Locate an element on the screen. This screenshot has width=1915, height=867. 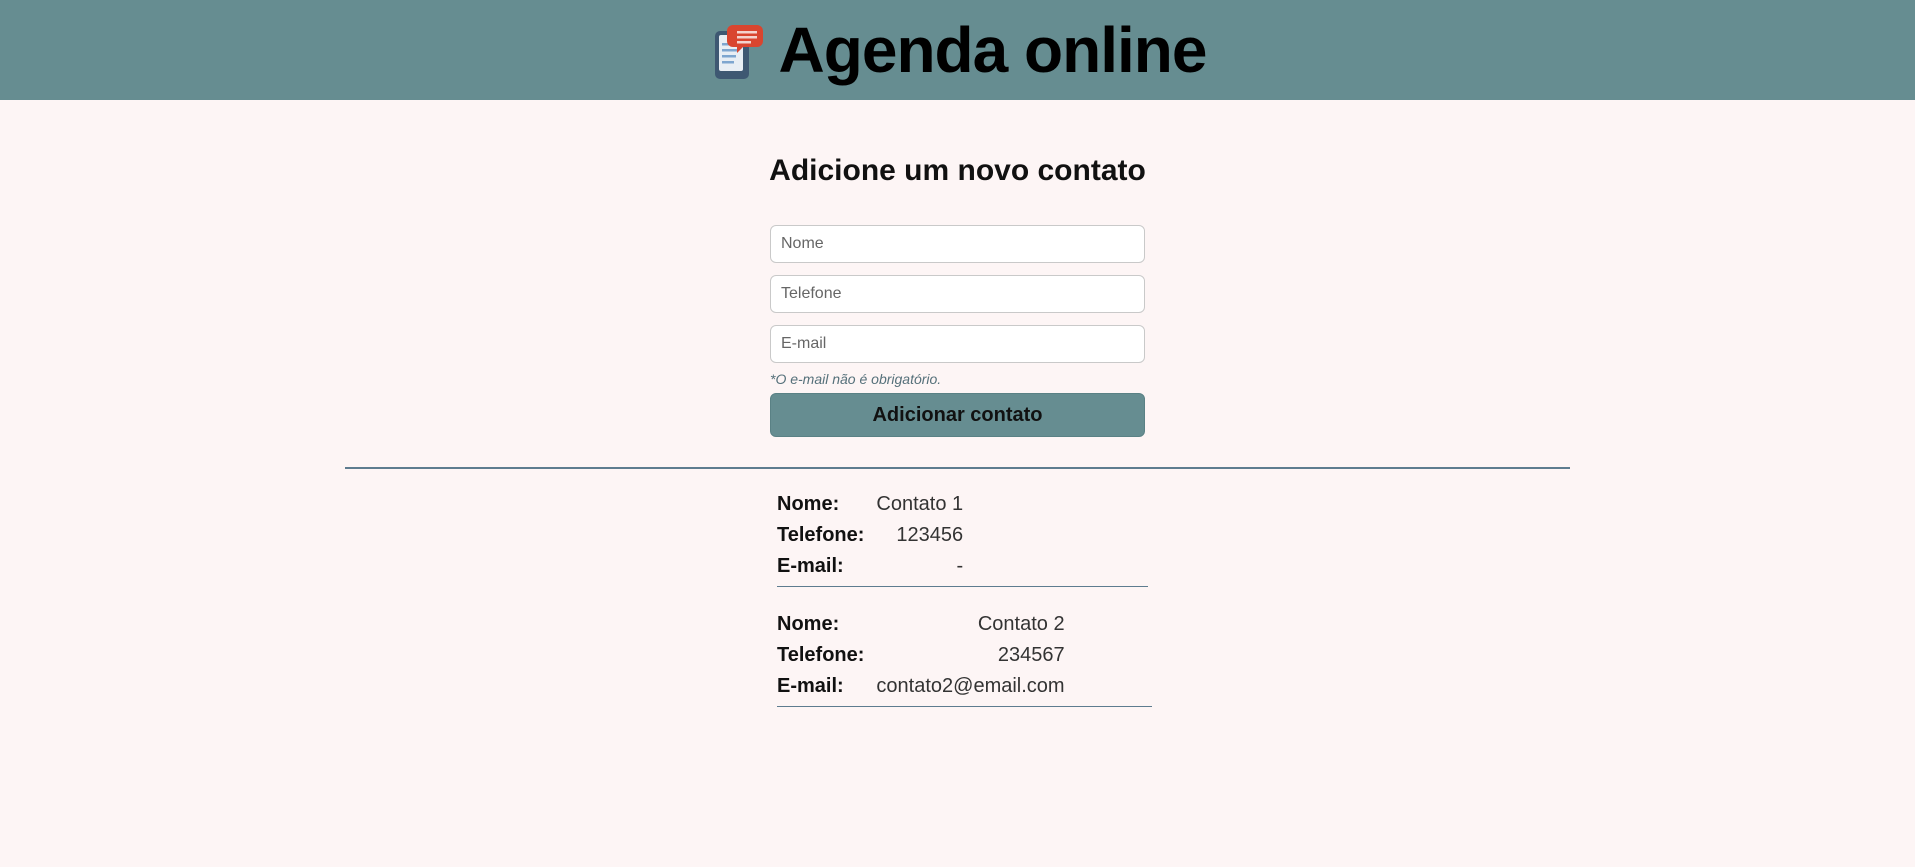
contact-phone: 234567 is located at coordinates (1031, 655).